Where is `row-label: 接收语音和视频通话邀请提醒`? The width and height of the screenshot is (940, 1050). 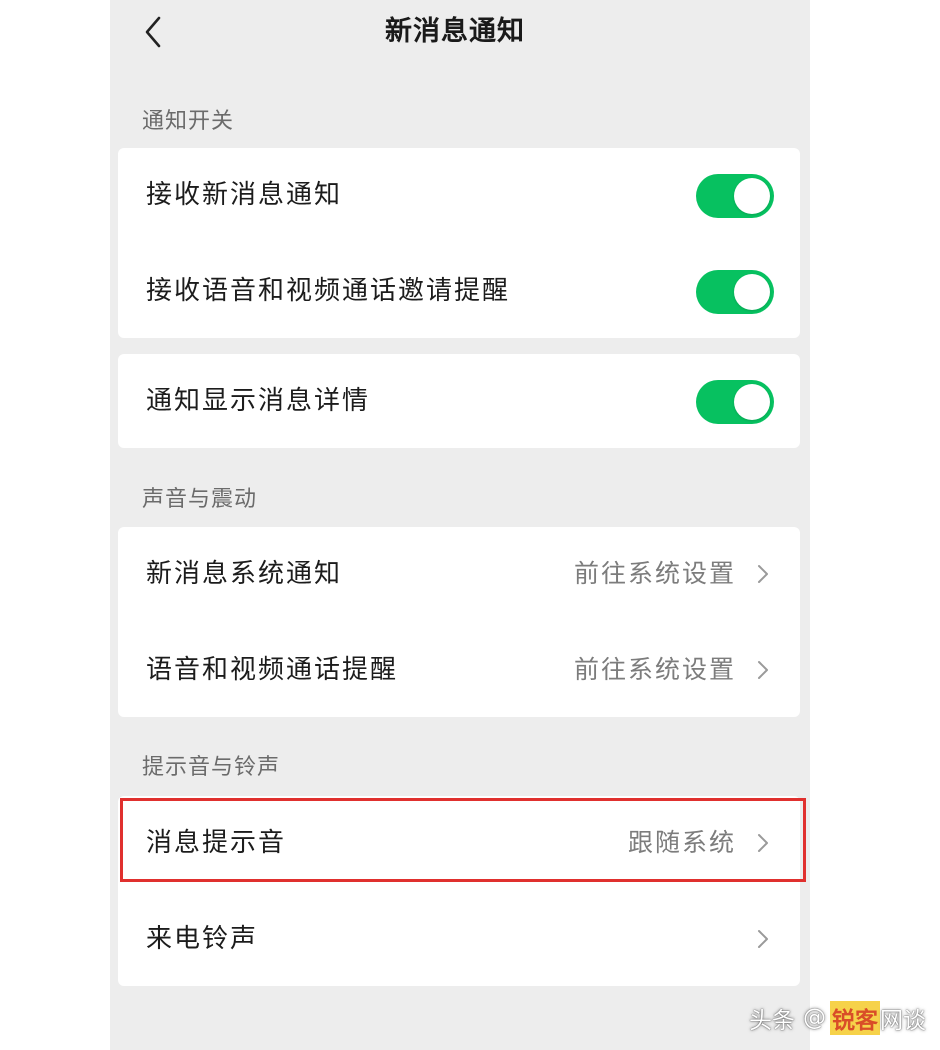 row-label: 接收语音和视频通话邀请提醒 is located at coordinates (328, 291).